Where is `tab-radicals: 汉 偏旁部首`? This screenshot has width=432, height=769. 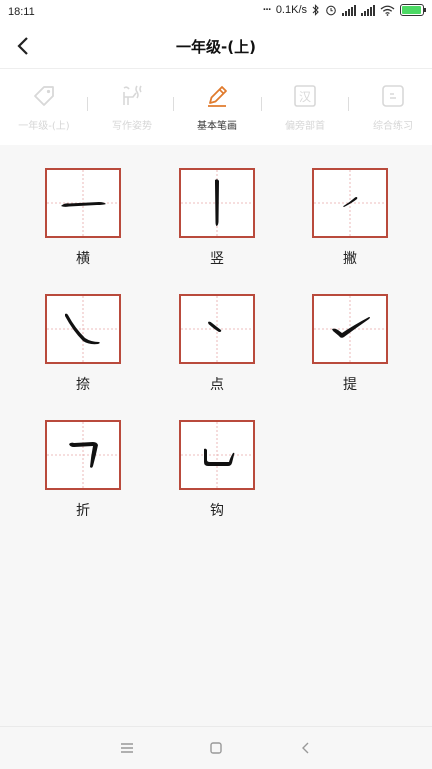 tab-radicals: 汉 偏旁部首 is located at coordinates (305, 107).